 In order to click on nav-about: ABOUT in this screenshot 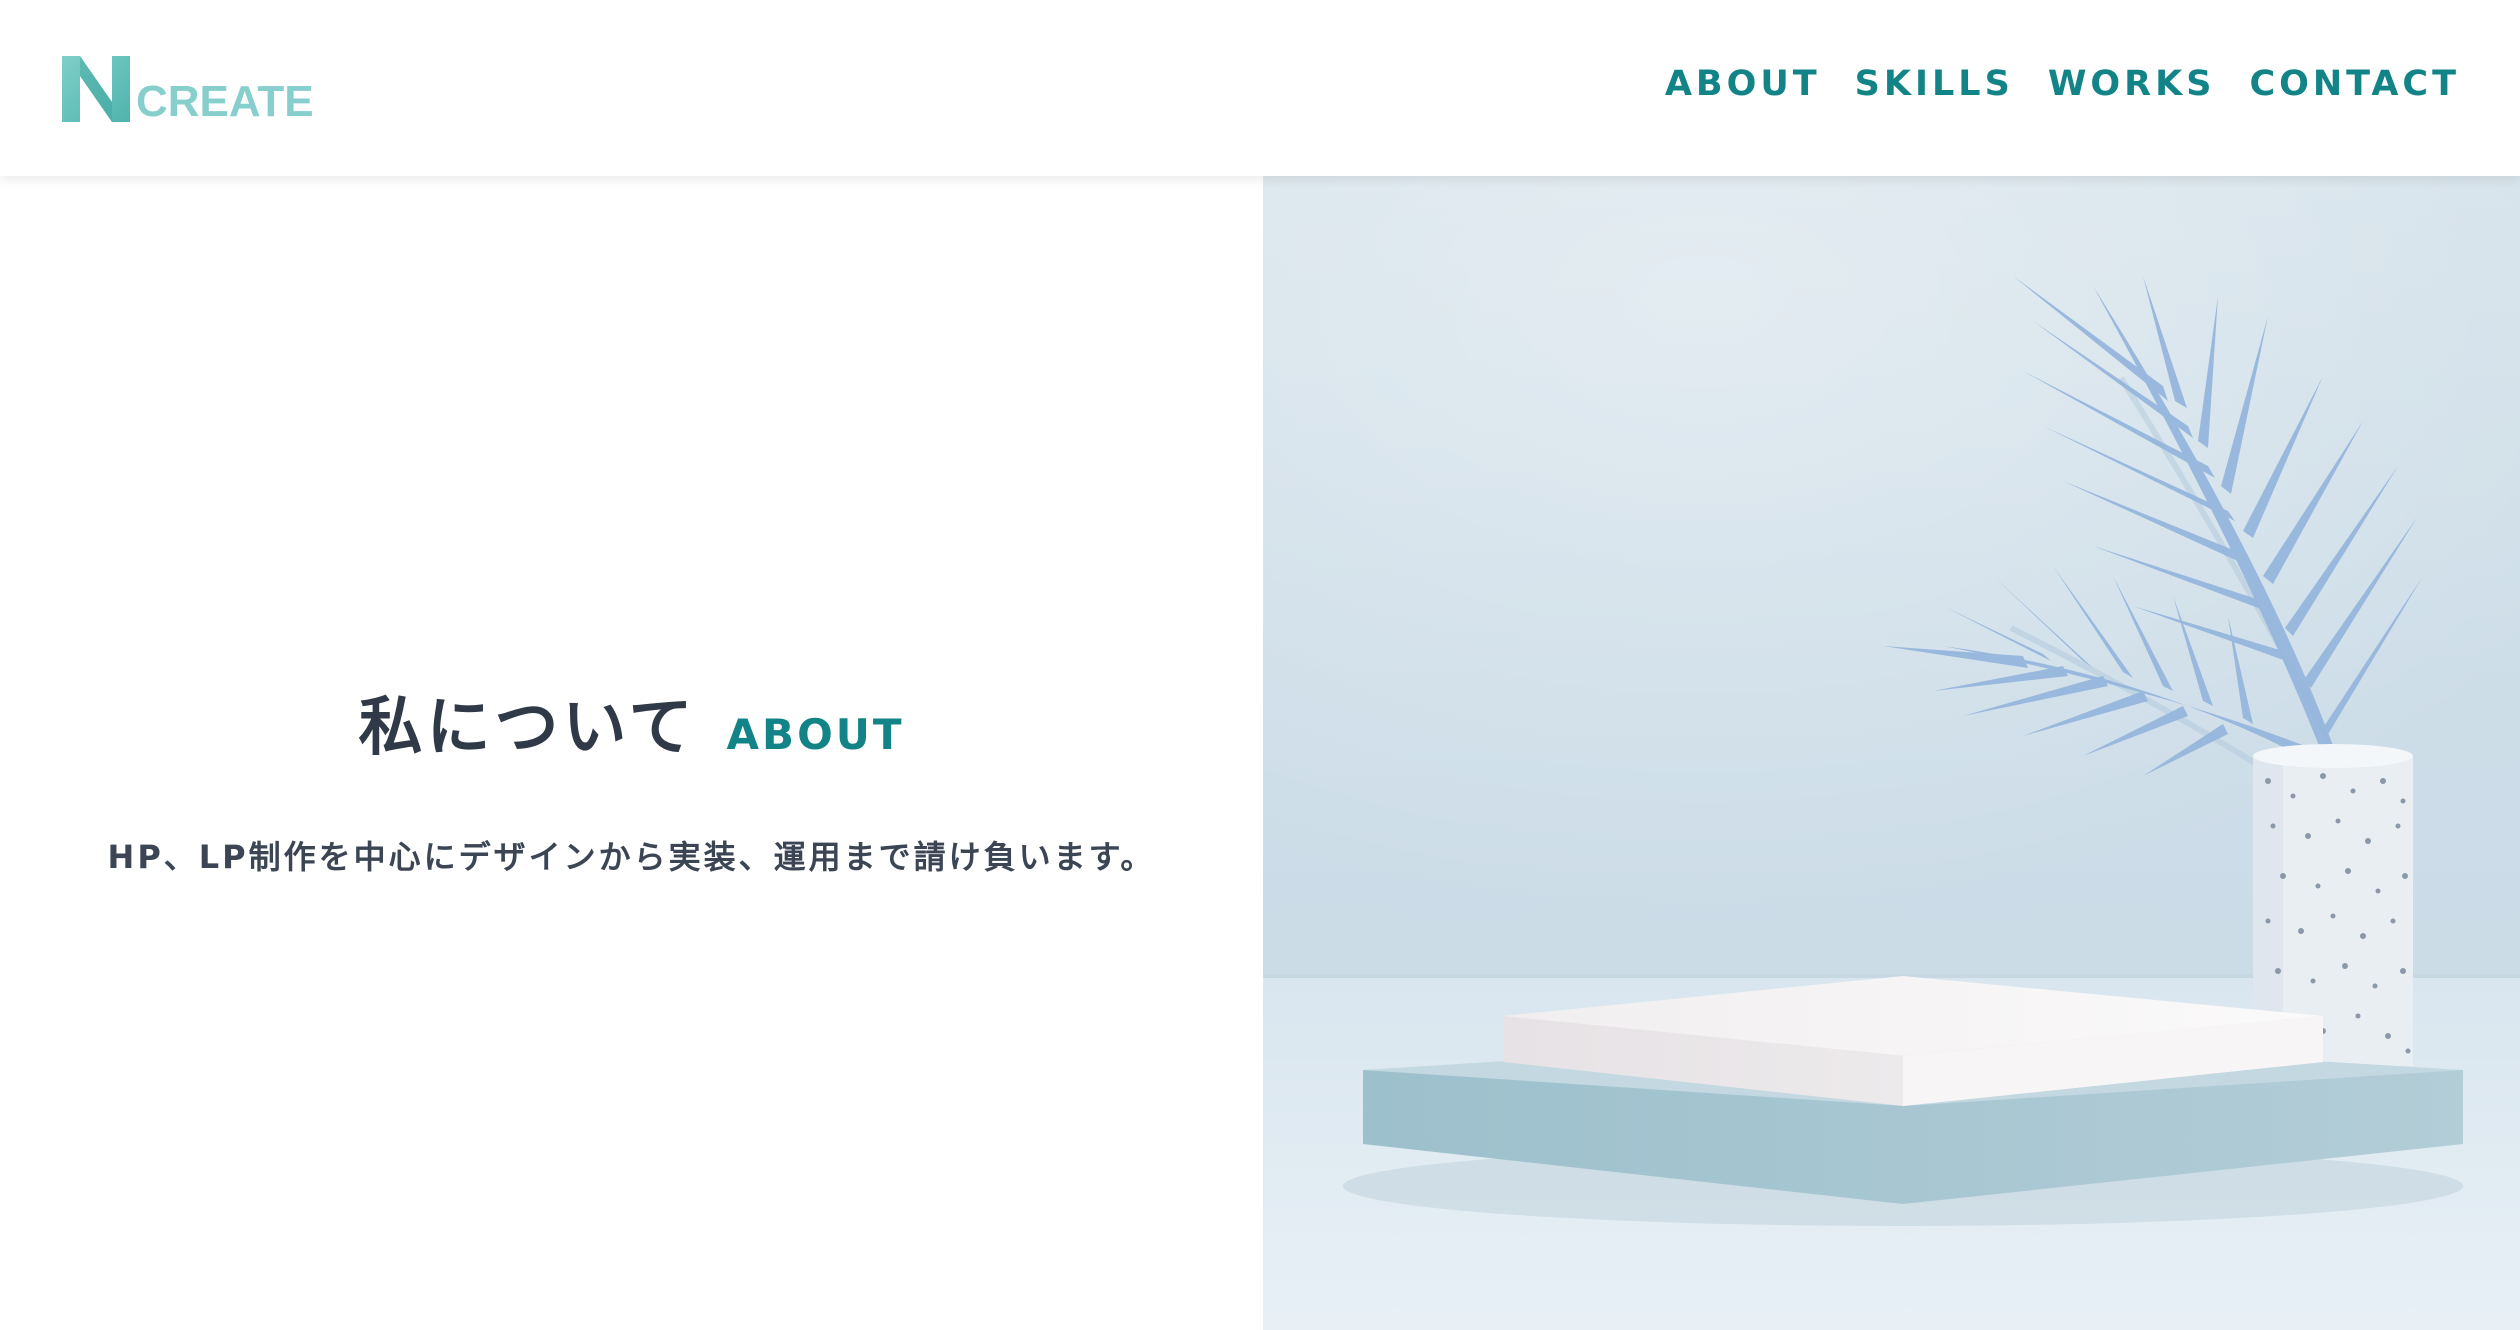, I will do `click(1743, 84)`.